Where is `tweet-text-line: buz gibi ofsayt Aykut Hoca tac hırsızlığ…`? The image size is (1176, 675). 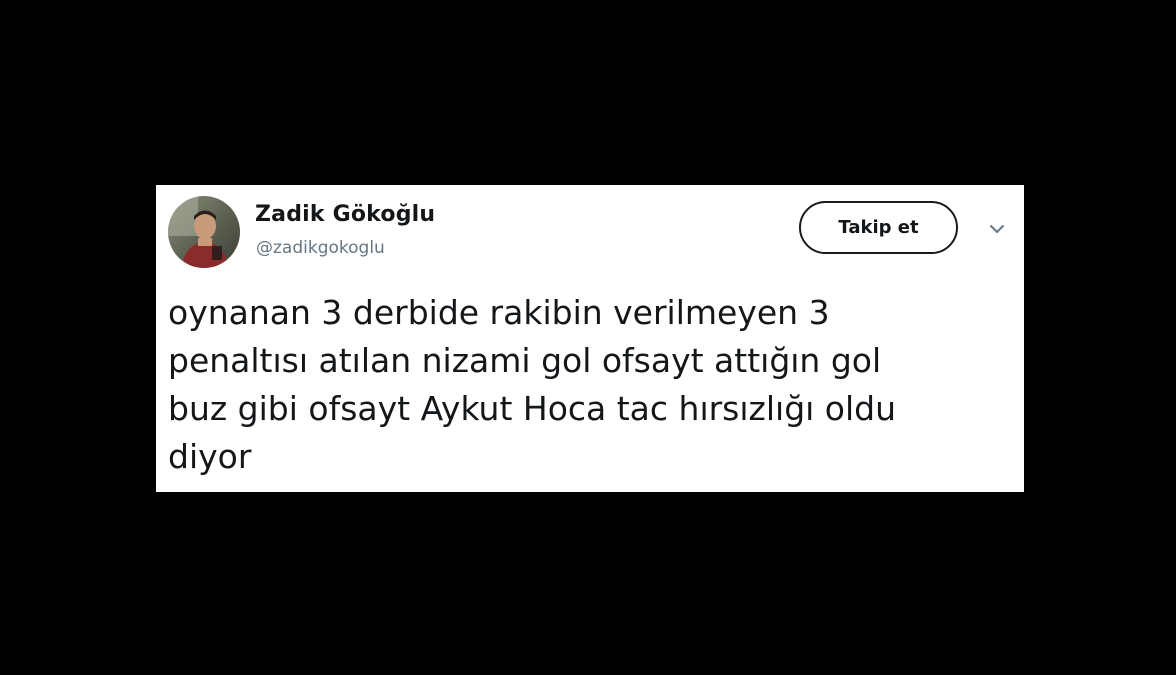
tweet-text-line: buz gibi ofsayt Aykut Hoca tac hırsızlığ… is located at coordinates (532, 408).